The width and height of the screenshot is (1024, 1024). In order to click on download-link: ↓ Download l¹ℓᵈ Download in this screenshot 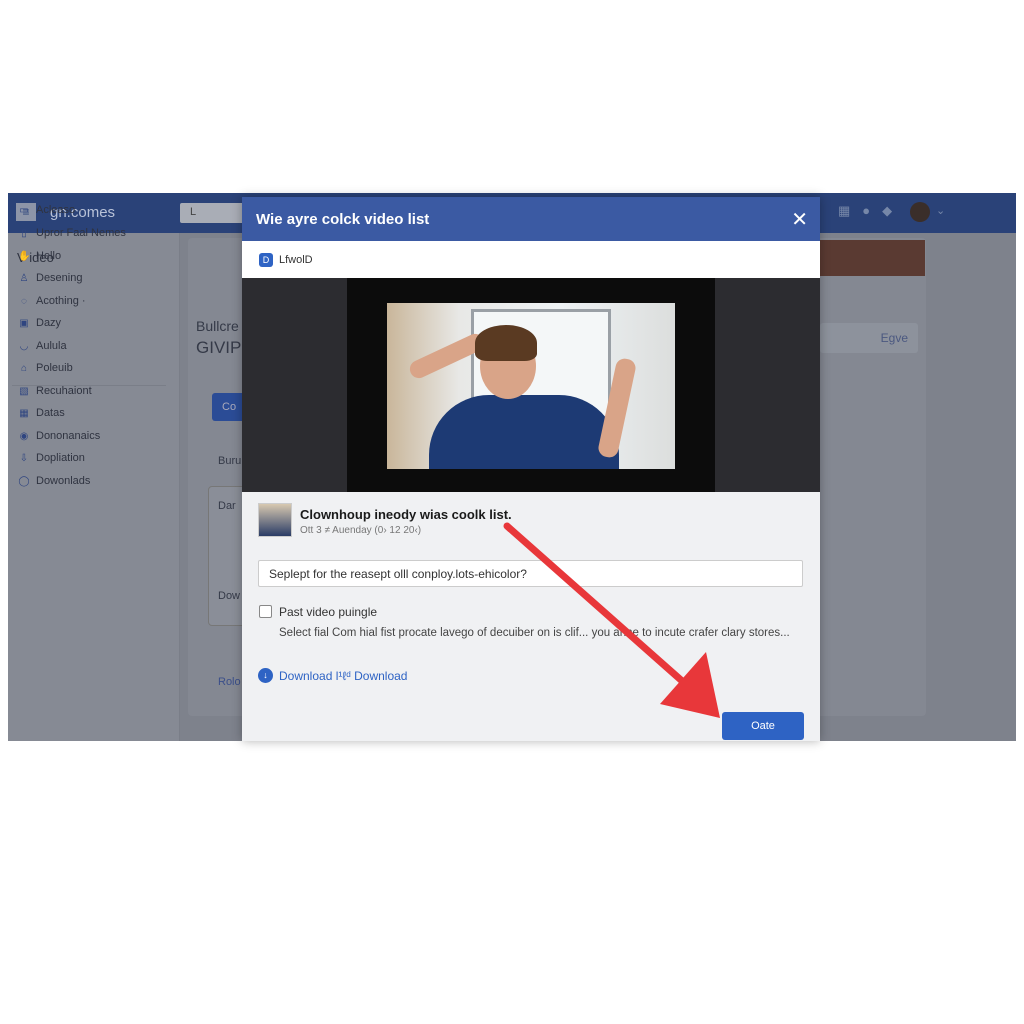, I will do `click(332, 675)`.